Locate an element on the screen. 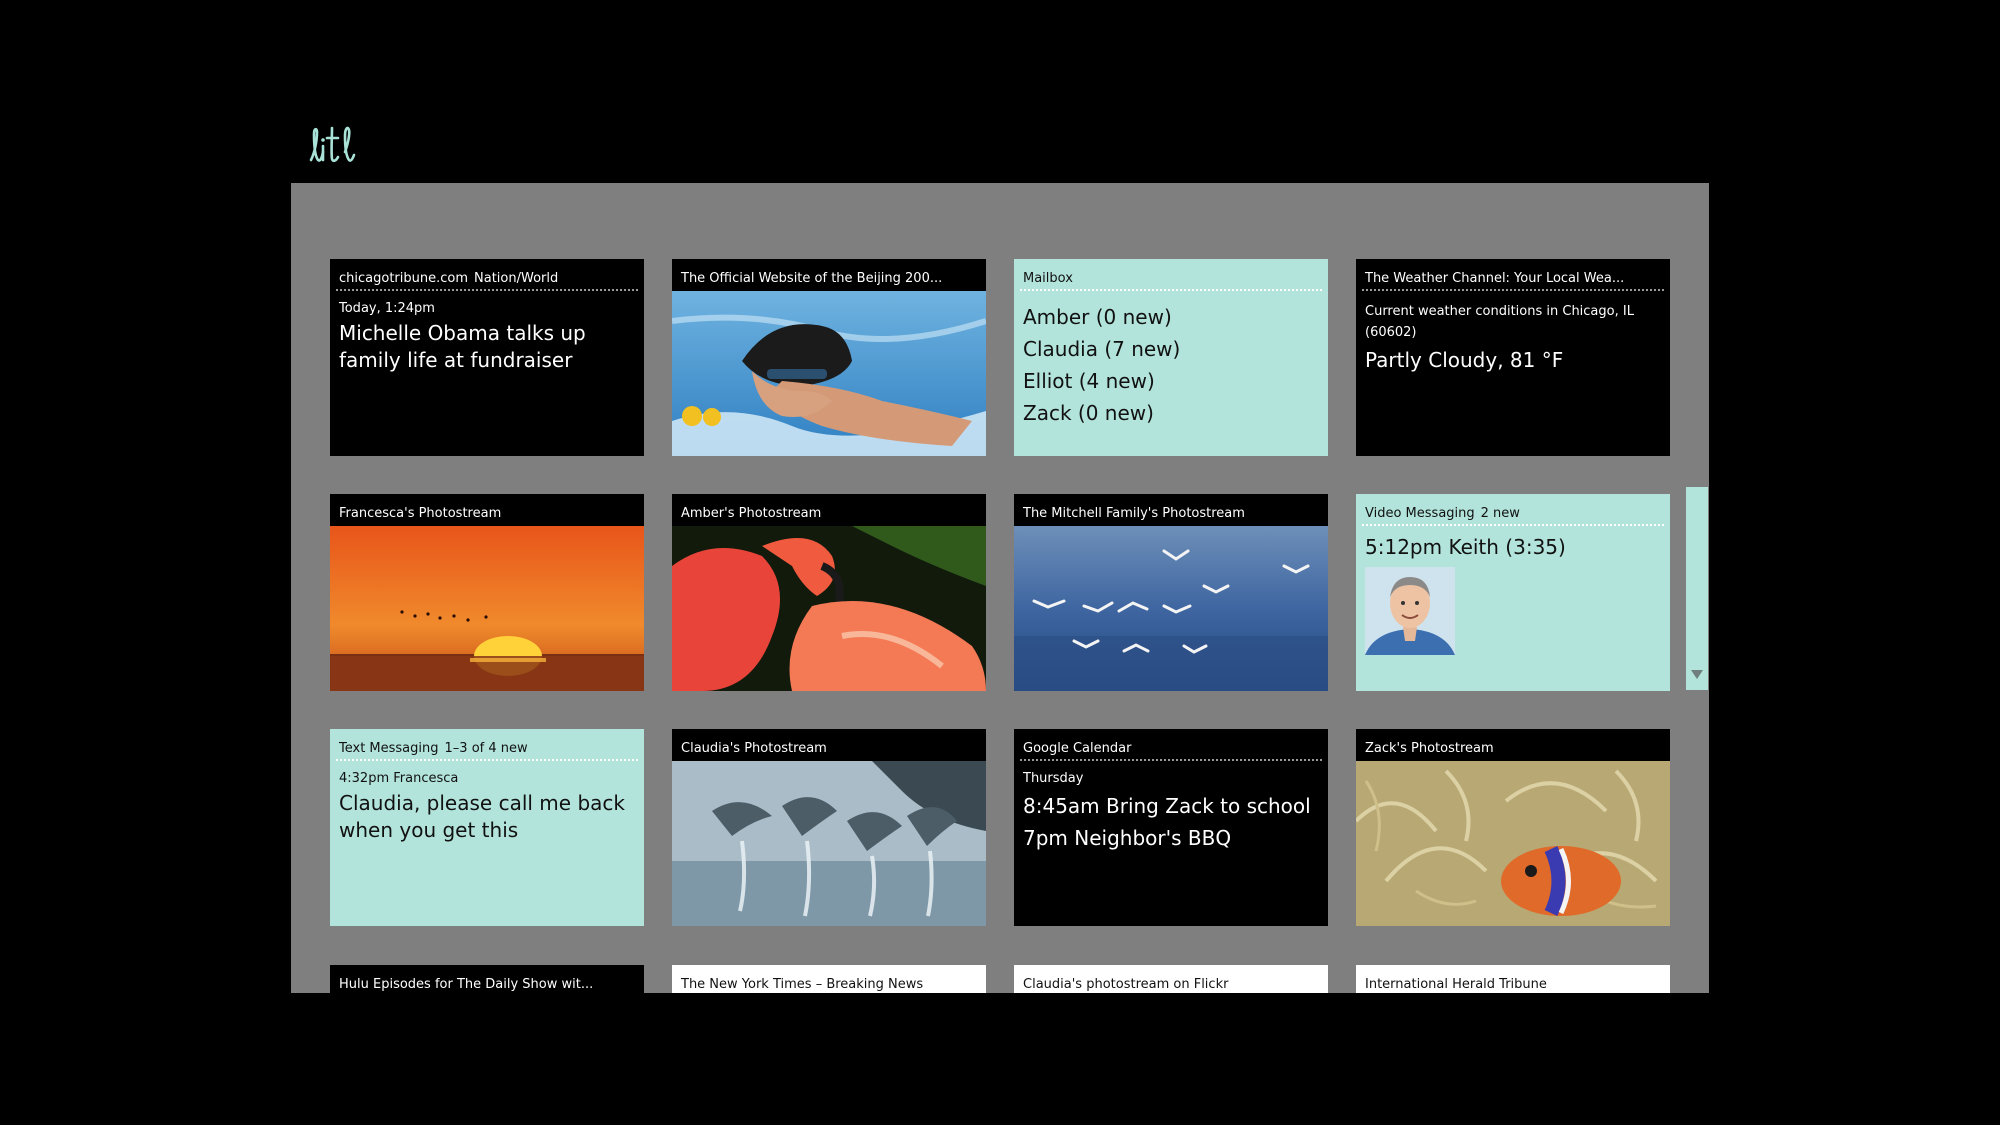 This screenshot has width=2000, height=1125. video-messaging-title: Video Messaging is located at coordinates (1420, 513).